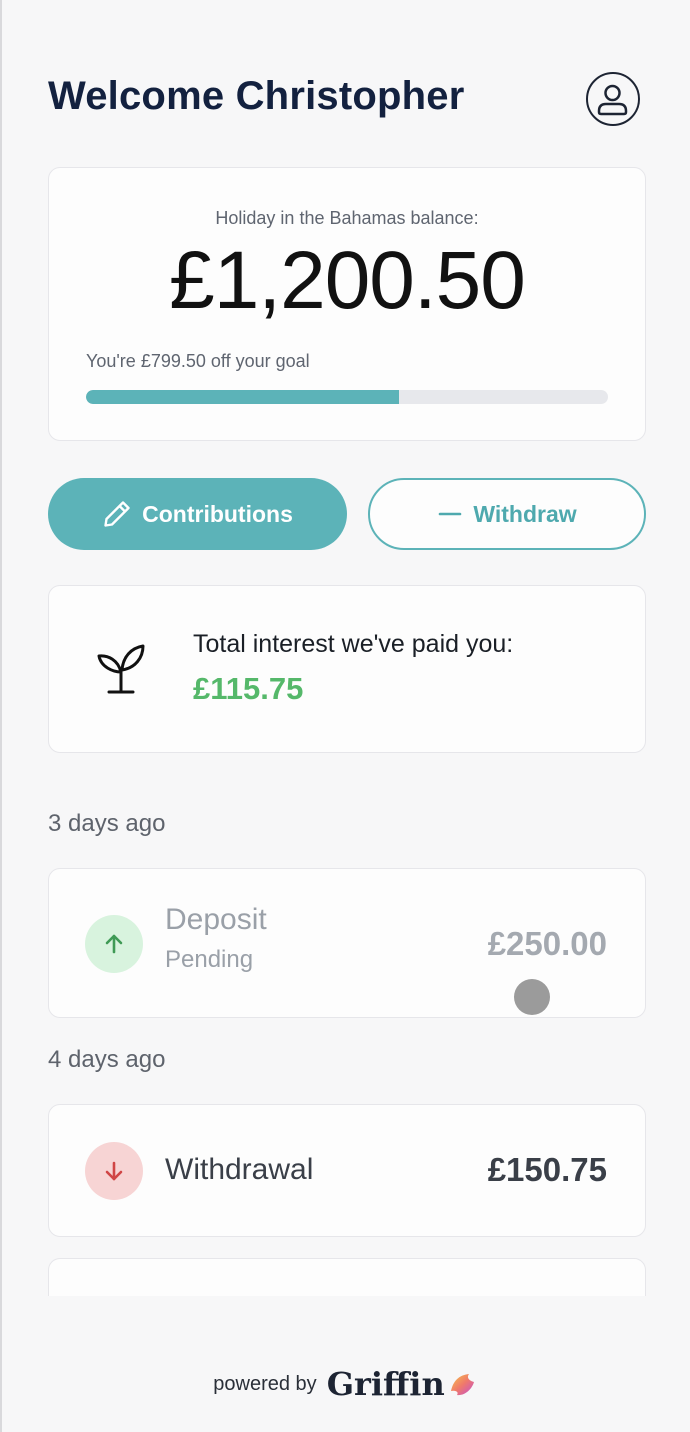 This screenshot has height=1432, width=690. Describe the element at coordinates (347, 669) in the screenshot. I see `interest-card: Total interest we've paid you: £115.75` at that location.